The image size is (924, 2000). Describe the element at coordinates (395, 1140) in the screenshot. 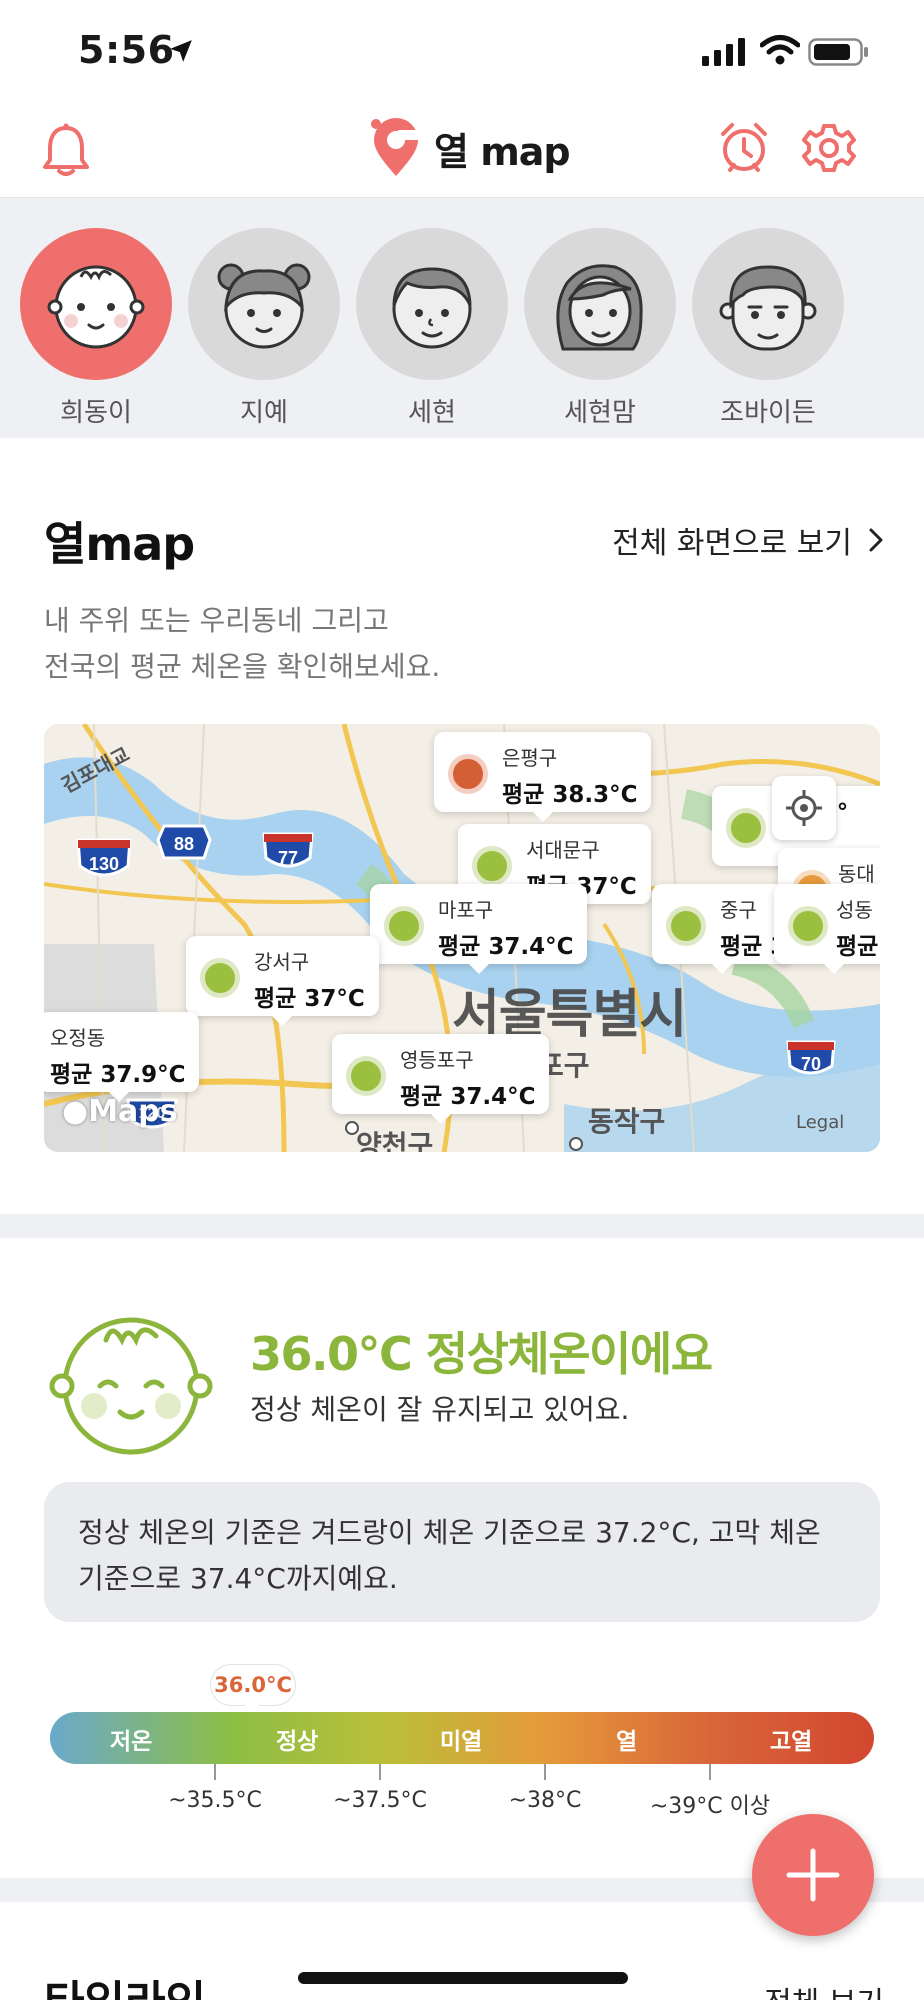

I see `map-place-label: 양천구` at that location.